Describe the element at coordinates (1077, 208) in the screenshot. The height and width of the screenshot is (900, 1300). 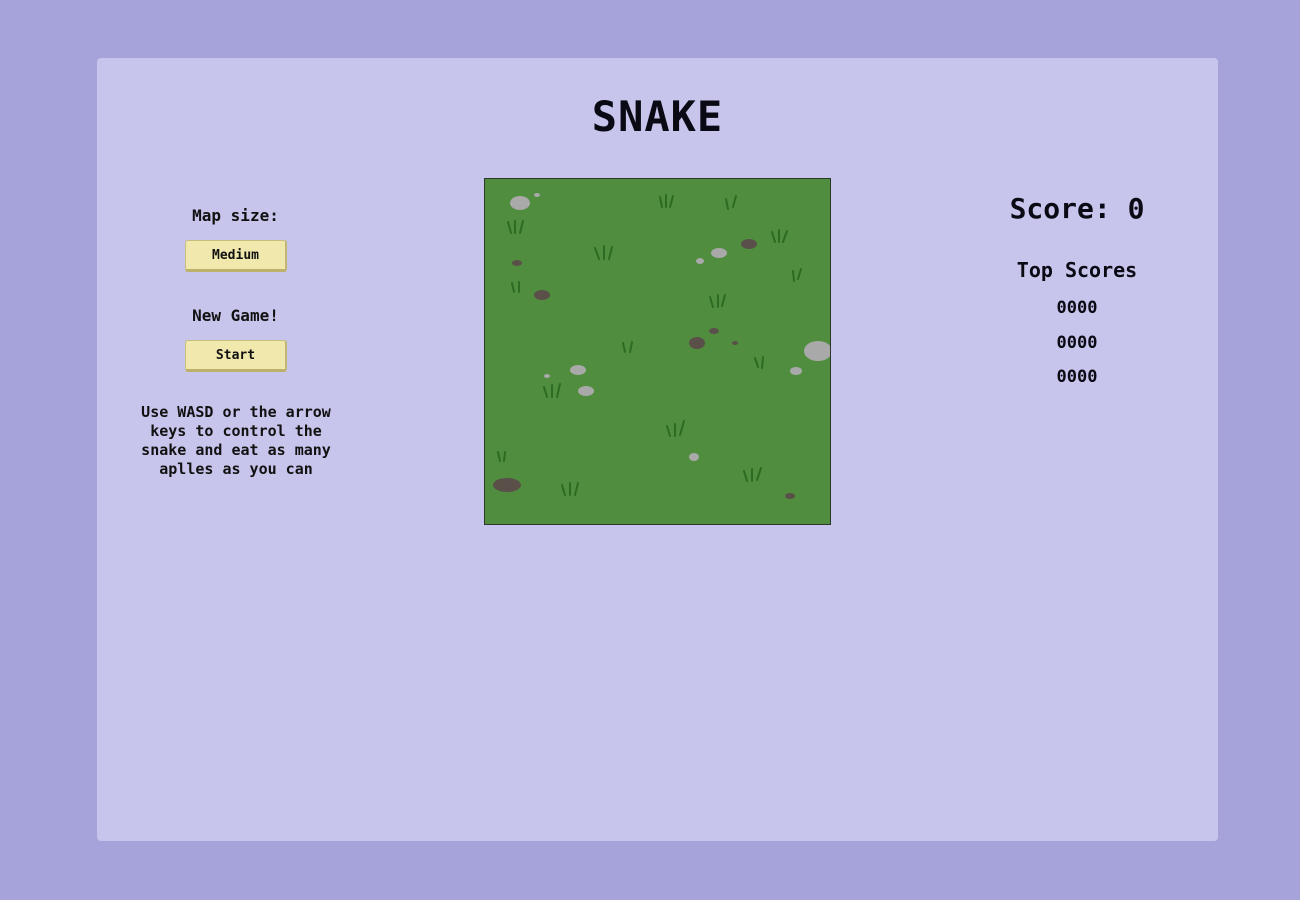
I see `score-display: Score: 0` at that location.